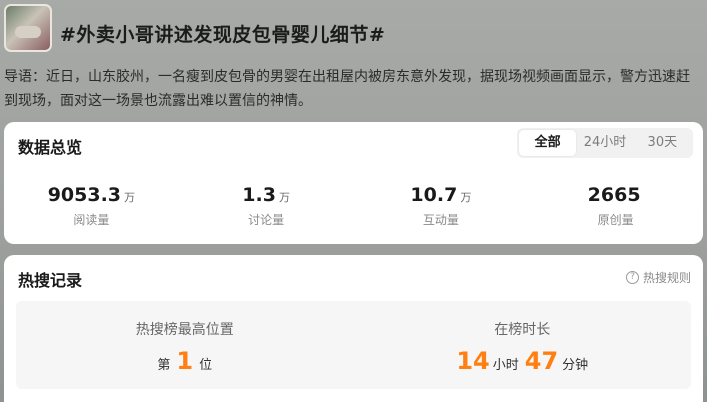 This screenshot has width=707, height=402. What do you see at coordinates (284, 197) in the screenshot?
I see `stat-discussions-unit: 万` at bounding box center [284, 197].